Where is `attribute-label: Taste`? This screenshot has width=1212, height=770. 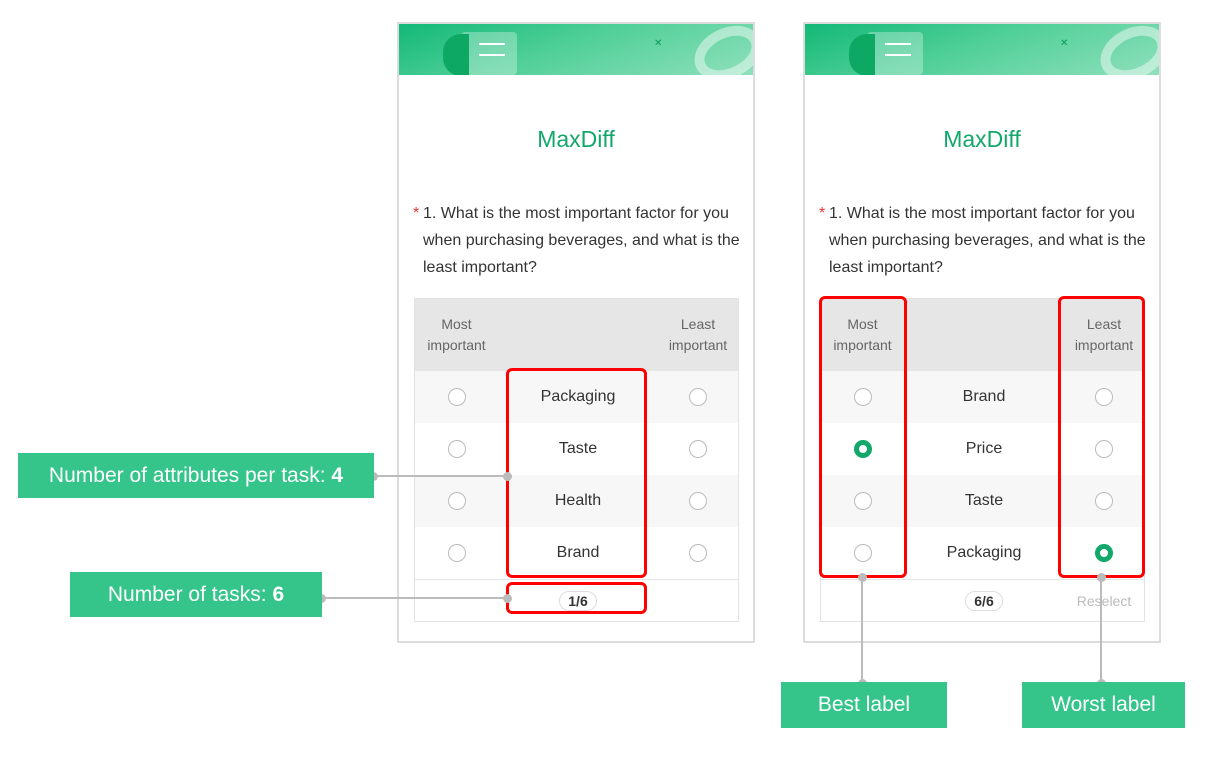
attribute-label: Taste is located at coordinates (984, 500).